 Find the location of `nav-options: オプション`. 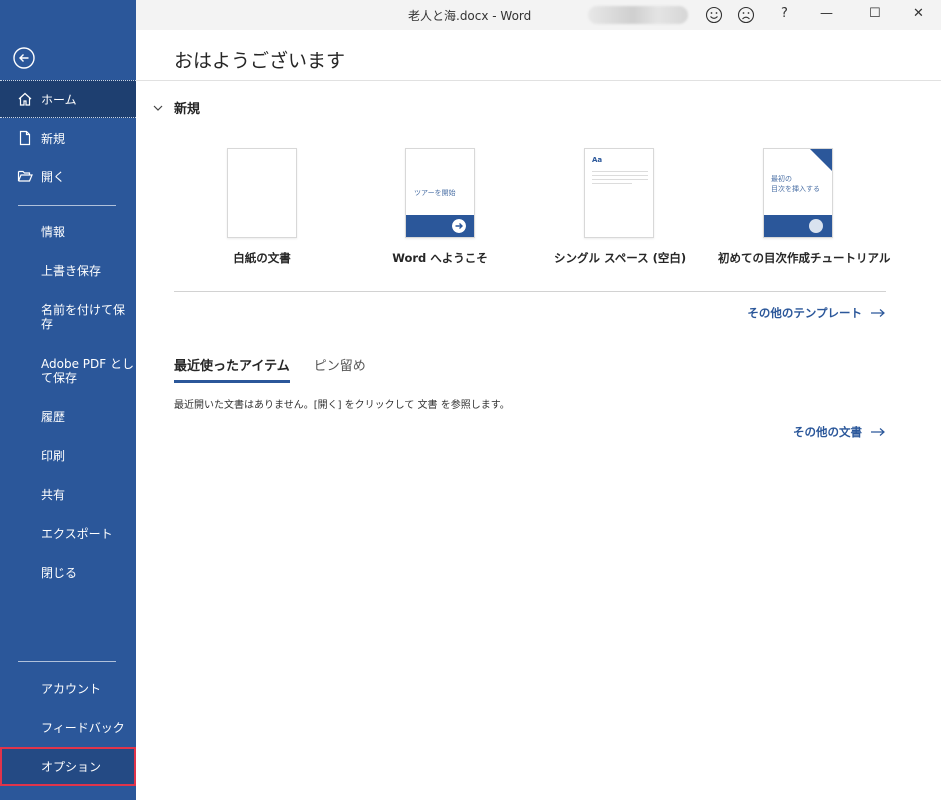

nav-options: オプション is located at coordinates (68, 766).